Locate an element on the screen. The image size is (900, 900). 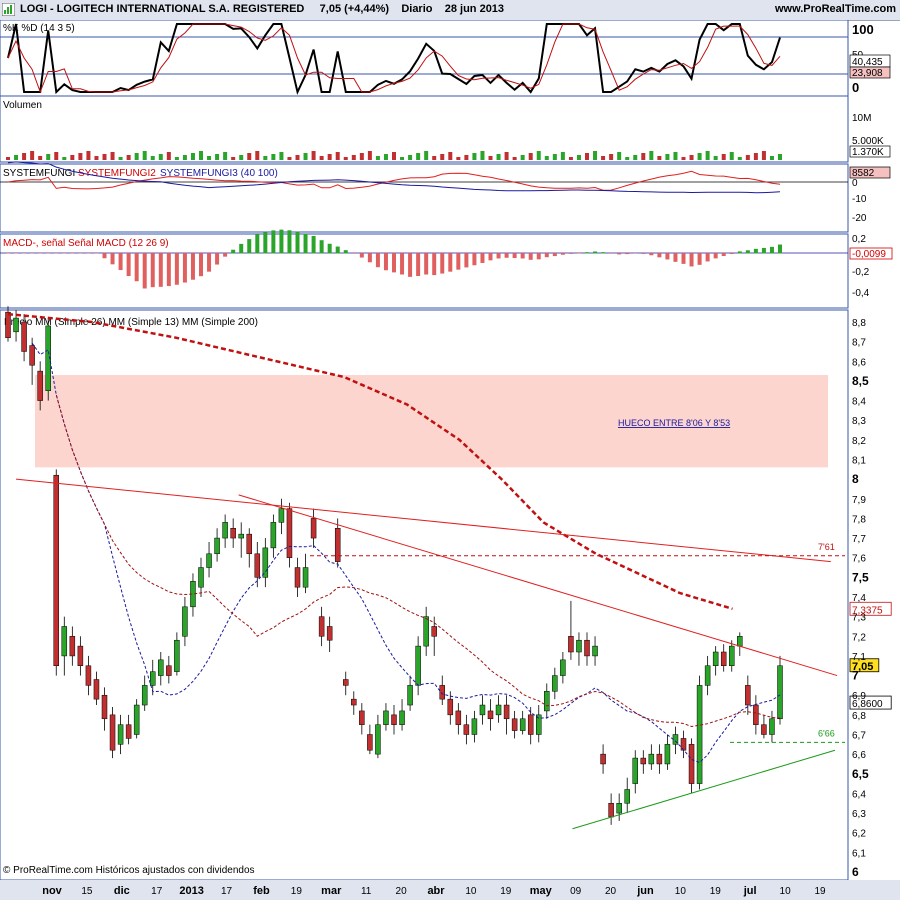
x-axis-label: 10 is located at coordinates (471, 891).